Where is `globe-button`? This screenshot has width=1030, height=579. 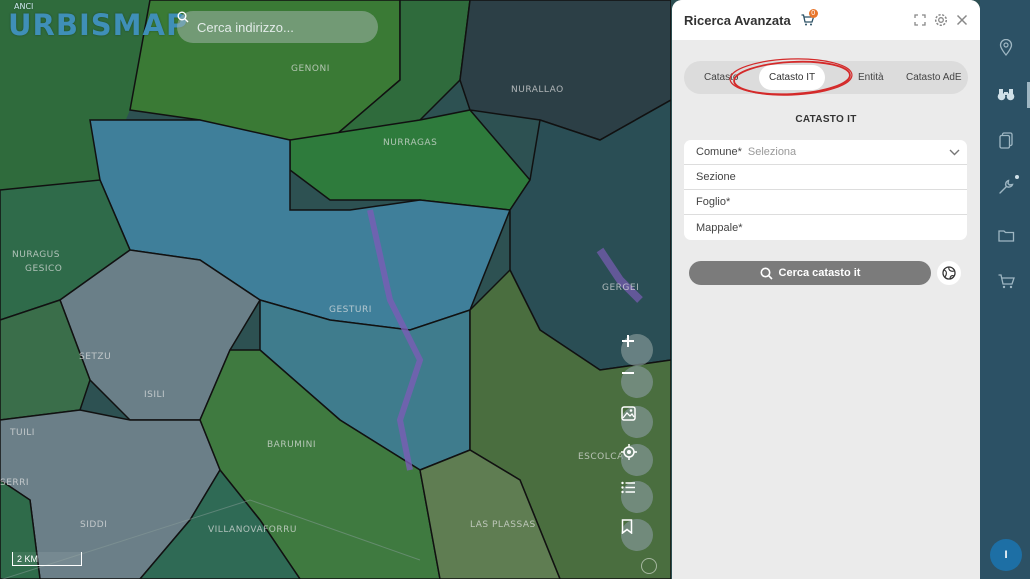 globe-button is located at coordinates (949, 273).